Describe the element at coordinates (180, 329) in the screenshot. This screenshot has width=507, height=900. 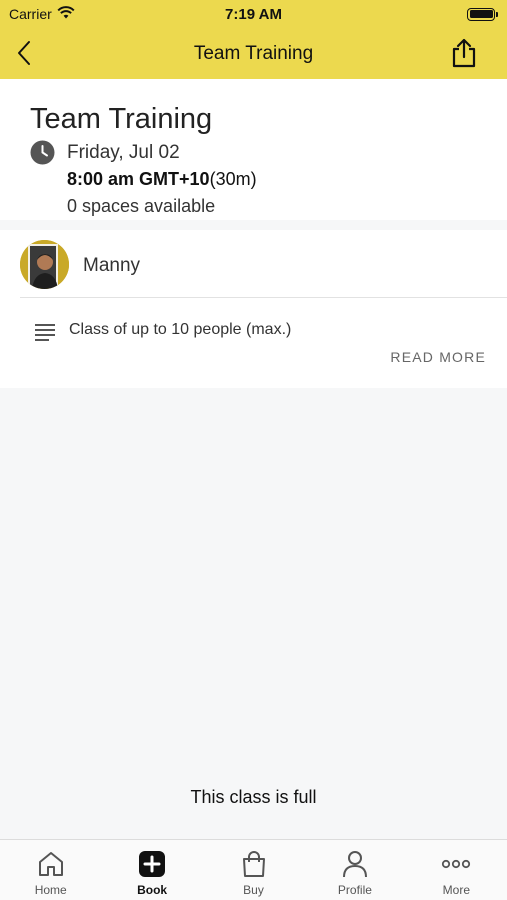
I see `class-description: Class of up to 10 people (max.)` at that location.